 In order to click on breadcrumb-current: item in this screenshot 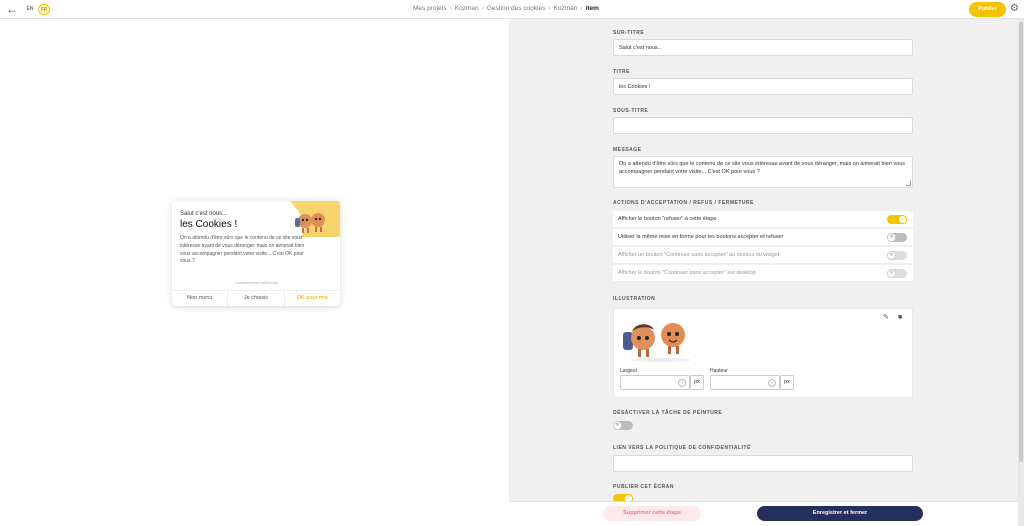, I will do `click(592, 8)`.